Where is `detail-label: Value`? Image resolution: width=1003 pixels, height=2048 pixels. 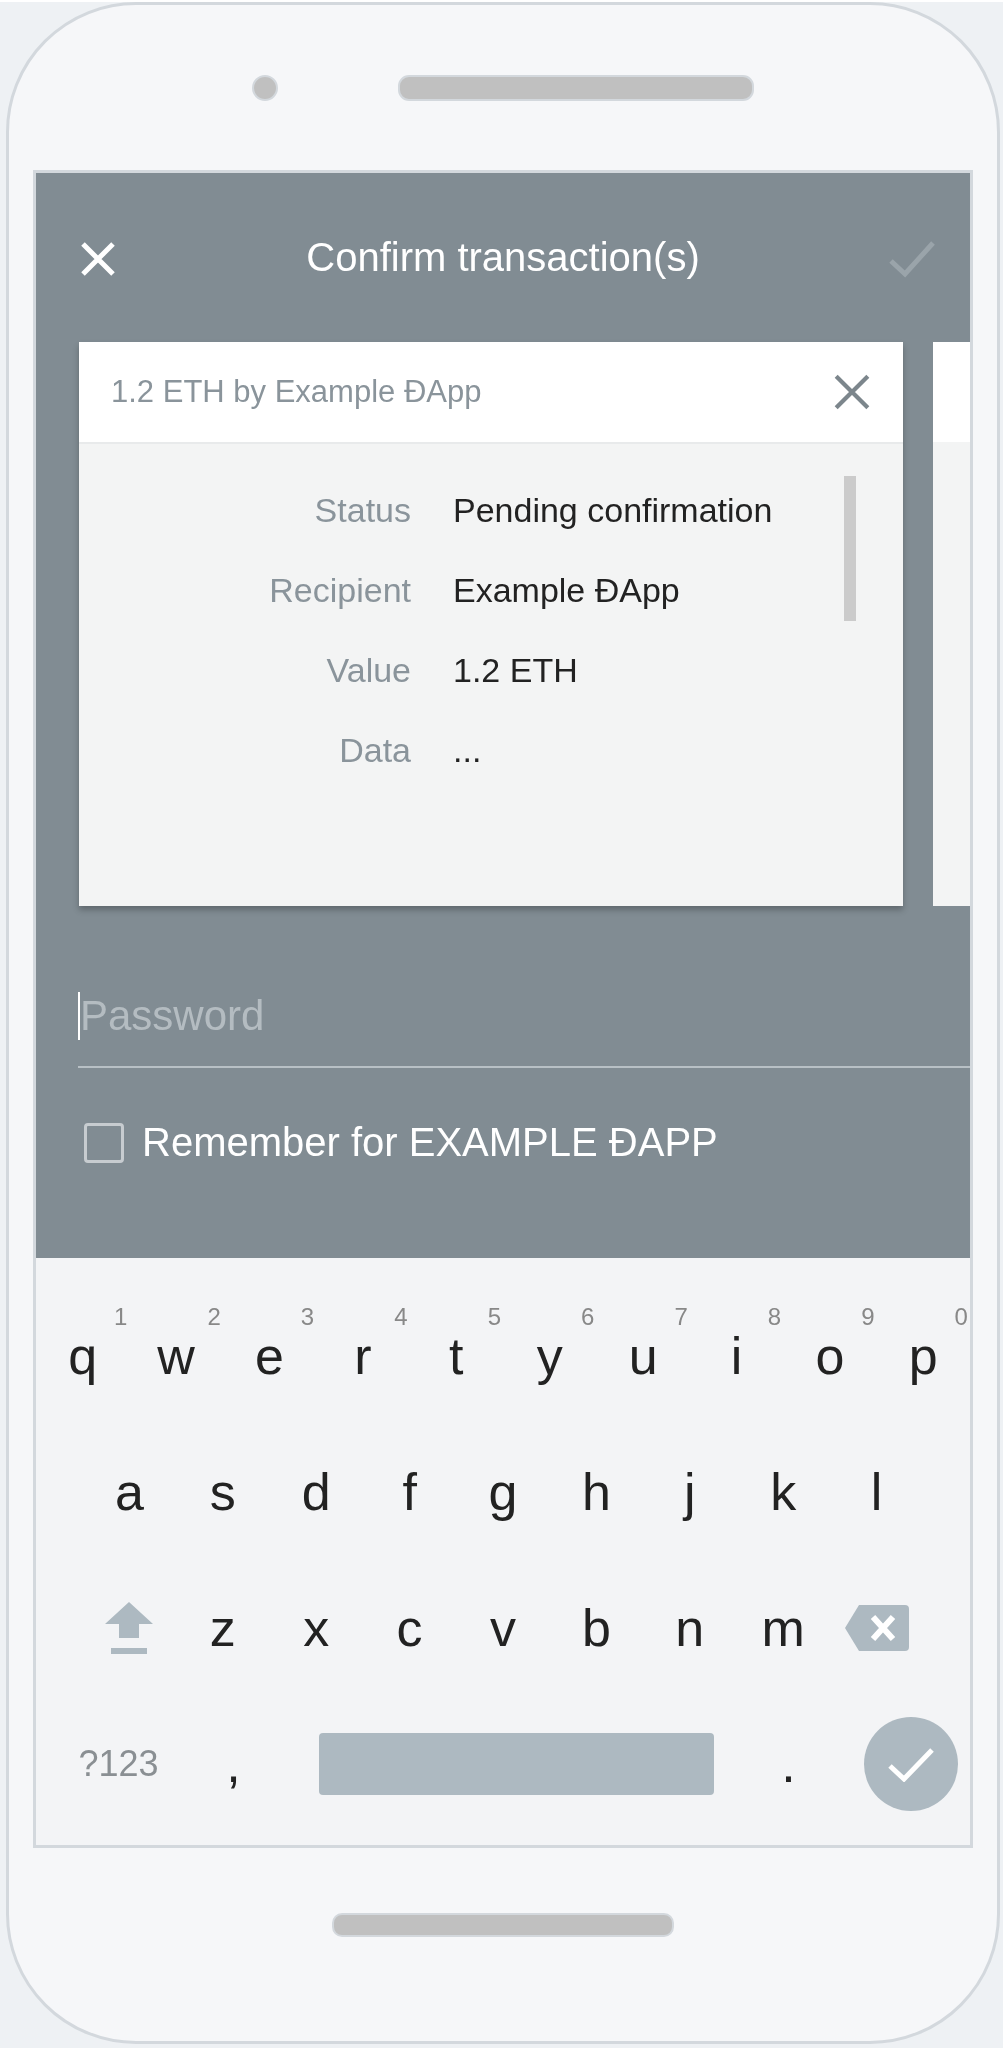 detail-label: Value is located at coordinates (368, 670).